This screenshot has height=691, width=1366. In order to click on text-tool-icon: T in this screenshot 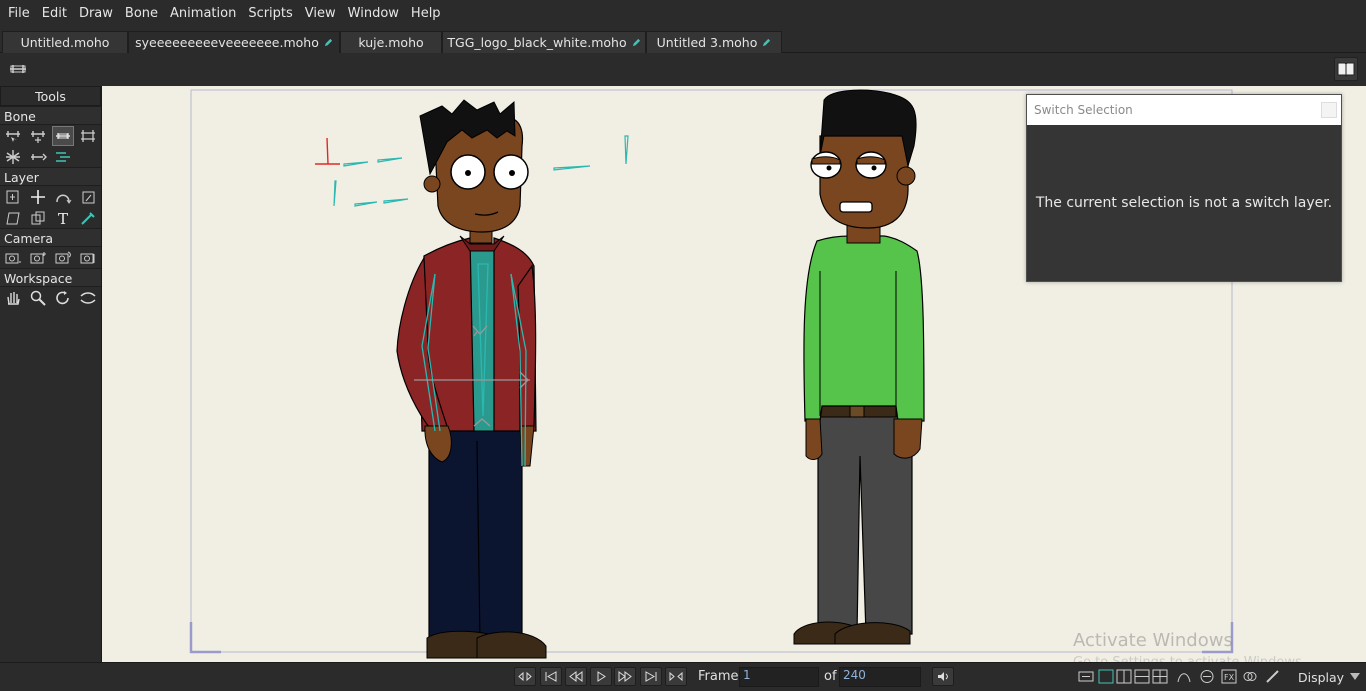, I will do `click(63, 218)`.